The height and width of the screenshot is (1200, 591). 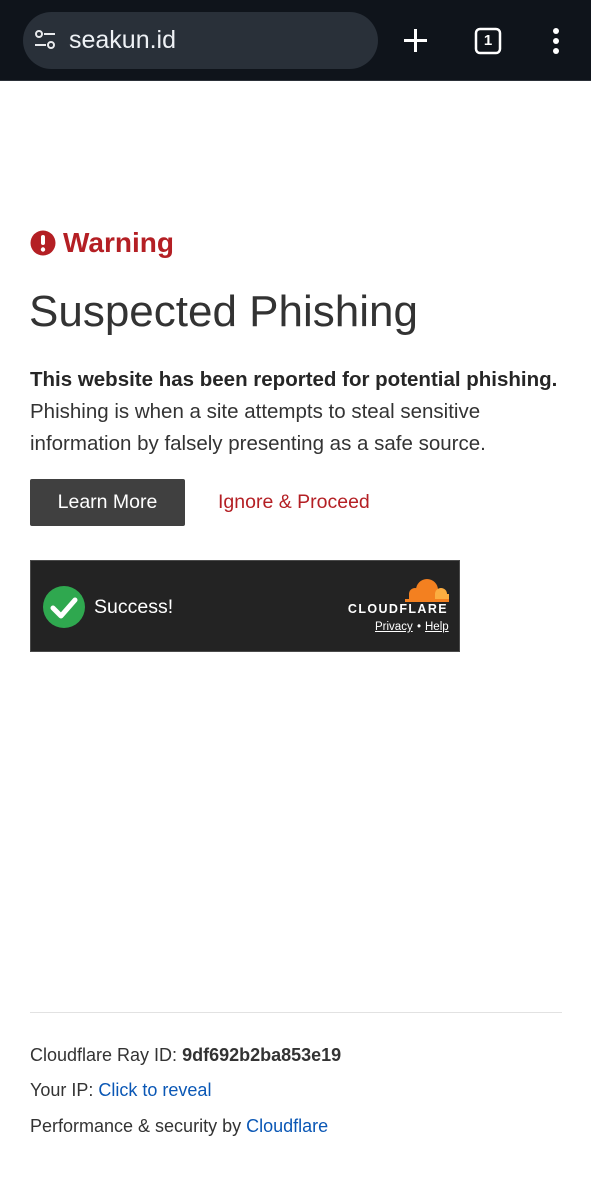 What do you see at coordinates (134, 607) in the screenshot?
I see `success-status: Success!` at bounding box center [134, 607].